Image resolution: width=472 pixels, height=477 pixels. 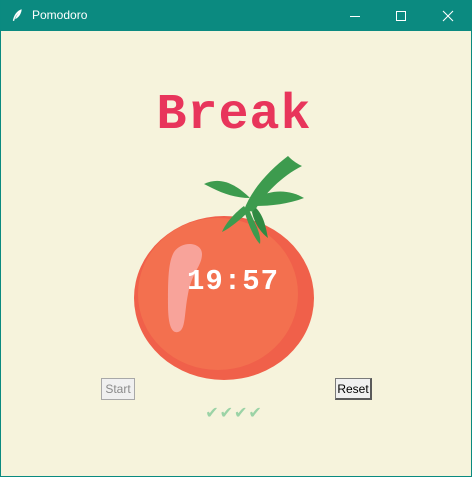 I want to click on minimize-icon, so click(x=355, y=16).